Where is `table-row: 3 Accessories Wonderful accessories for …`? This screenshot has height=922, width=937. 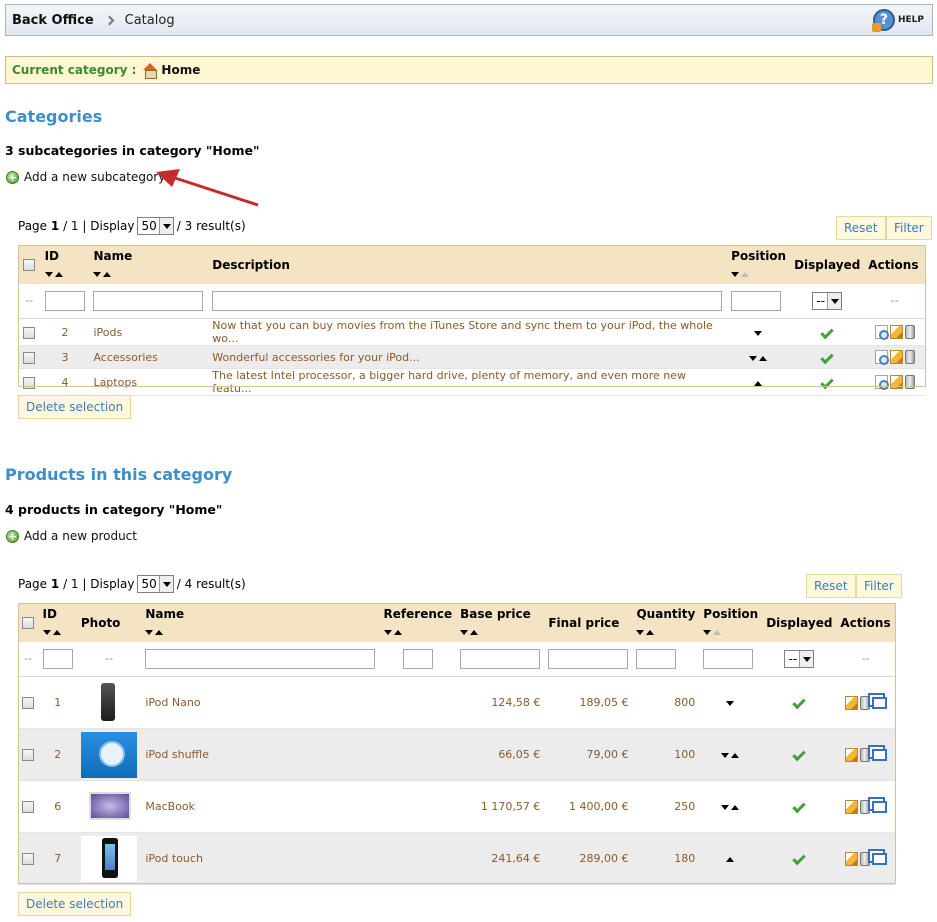 table-row: 3 Accessories Wonderful accessories for … is located at coordinates (471, 357).